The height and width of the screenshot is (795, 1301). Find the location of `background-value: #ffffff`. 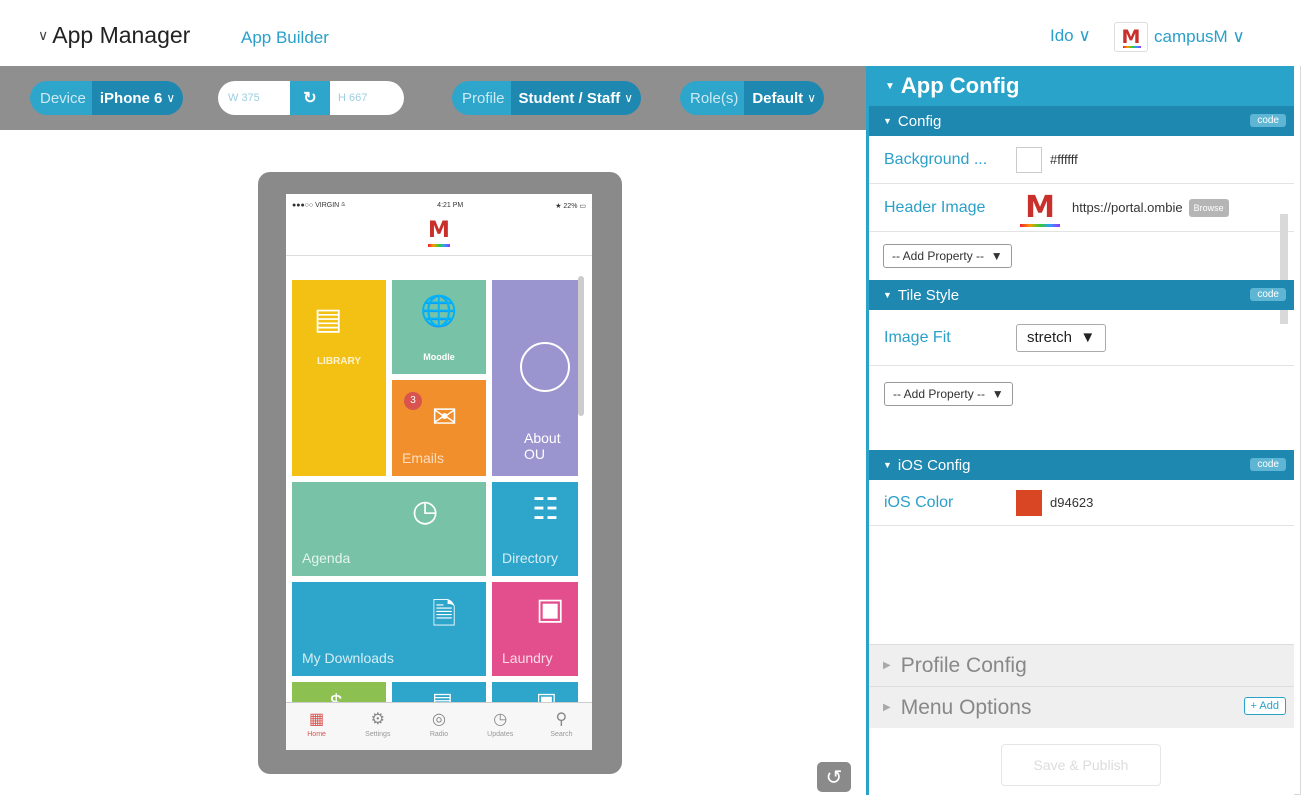

background-value: #ffffff is located at coordinates (1064, 159).